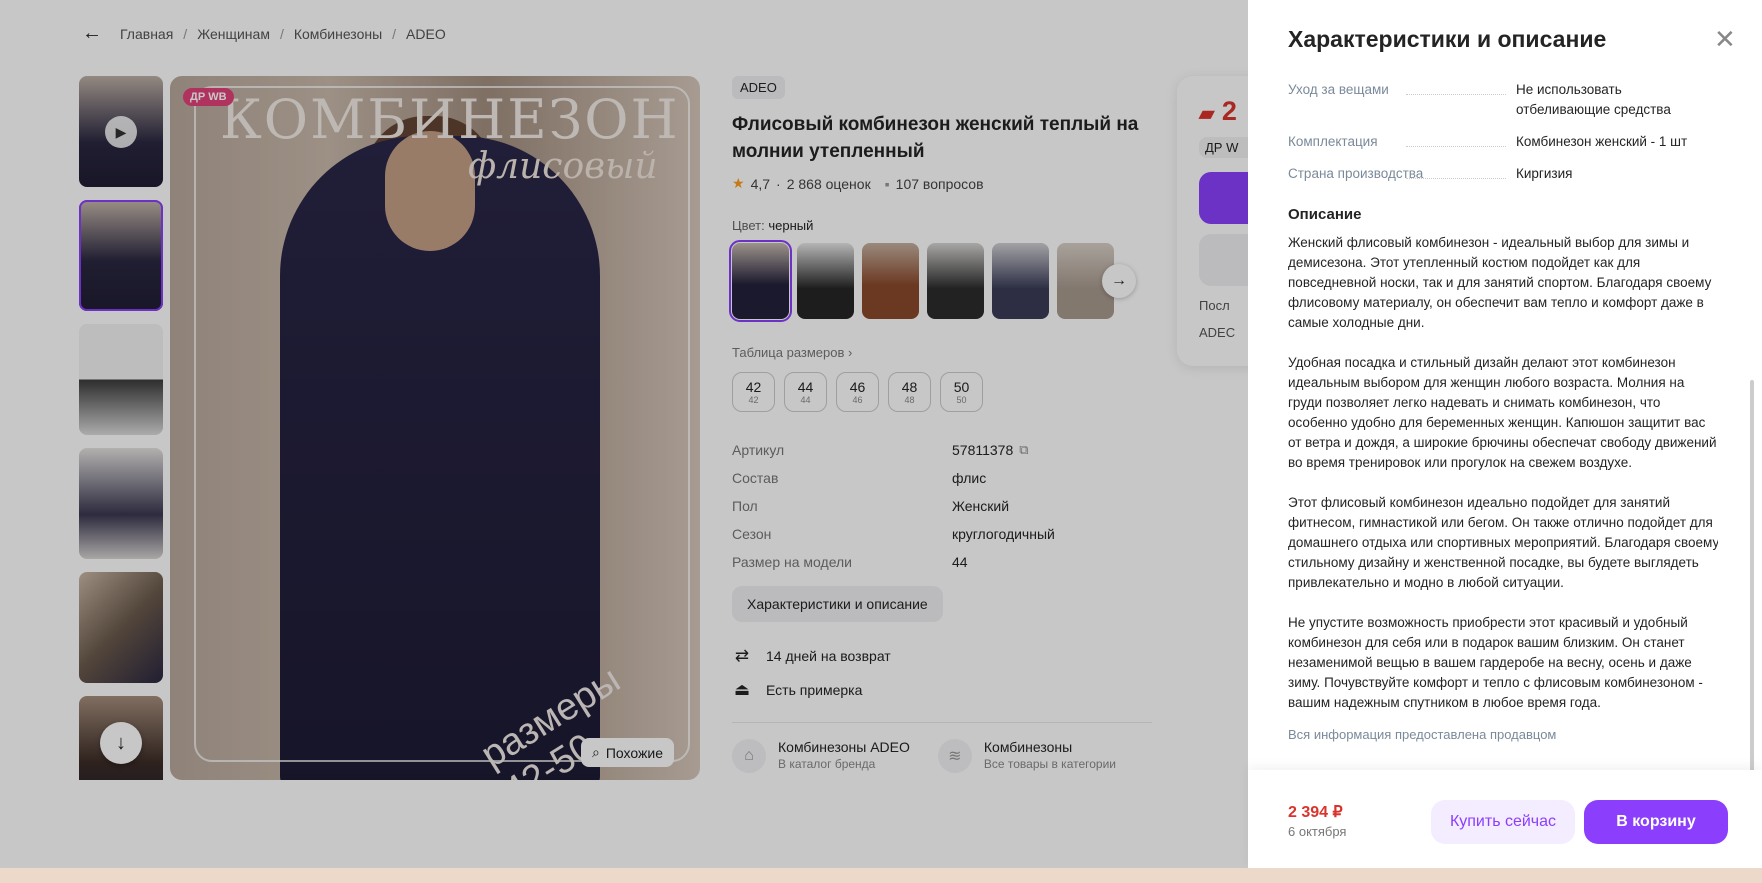  I want to click on buy-now-button: Купить сейчас, so click(1503, 822).